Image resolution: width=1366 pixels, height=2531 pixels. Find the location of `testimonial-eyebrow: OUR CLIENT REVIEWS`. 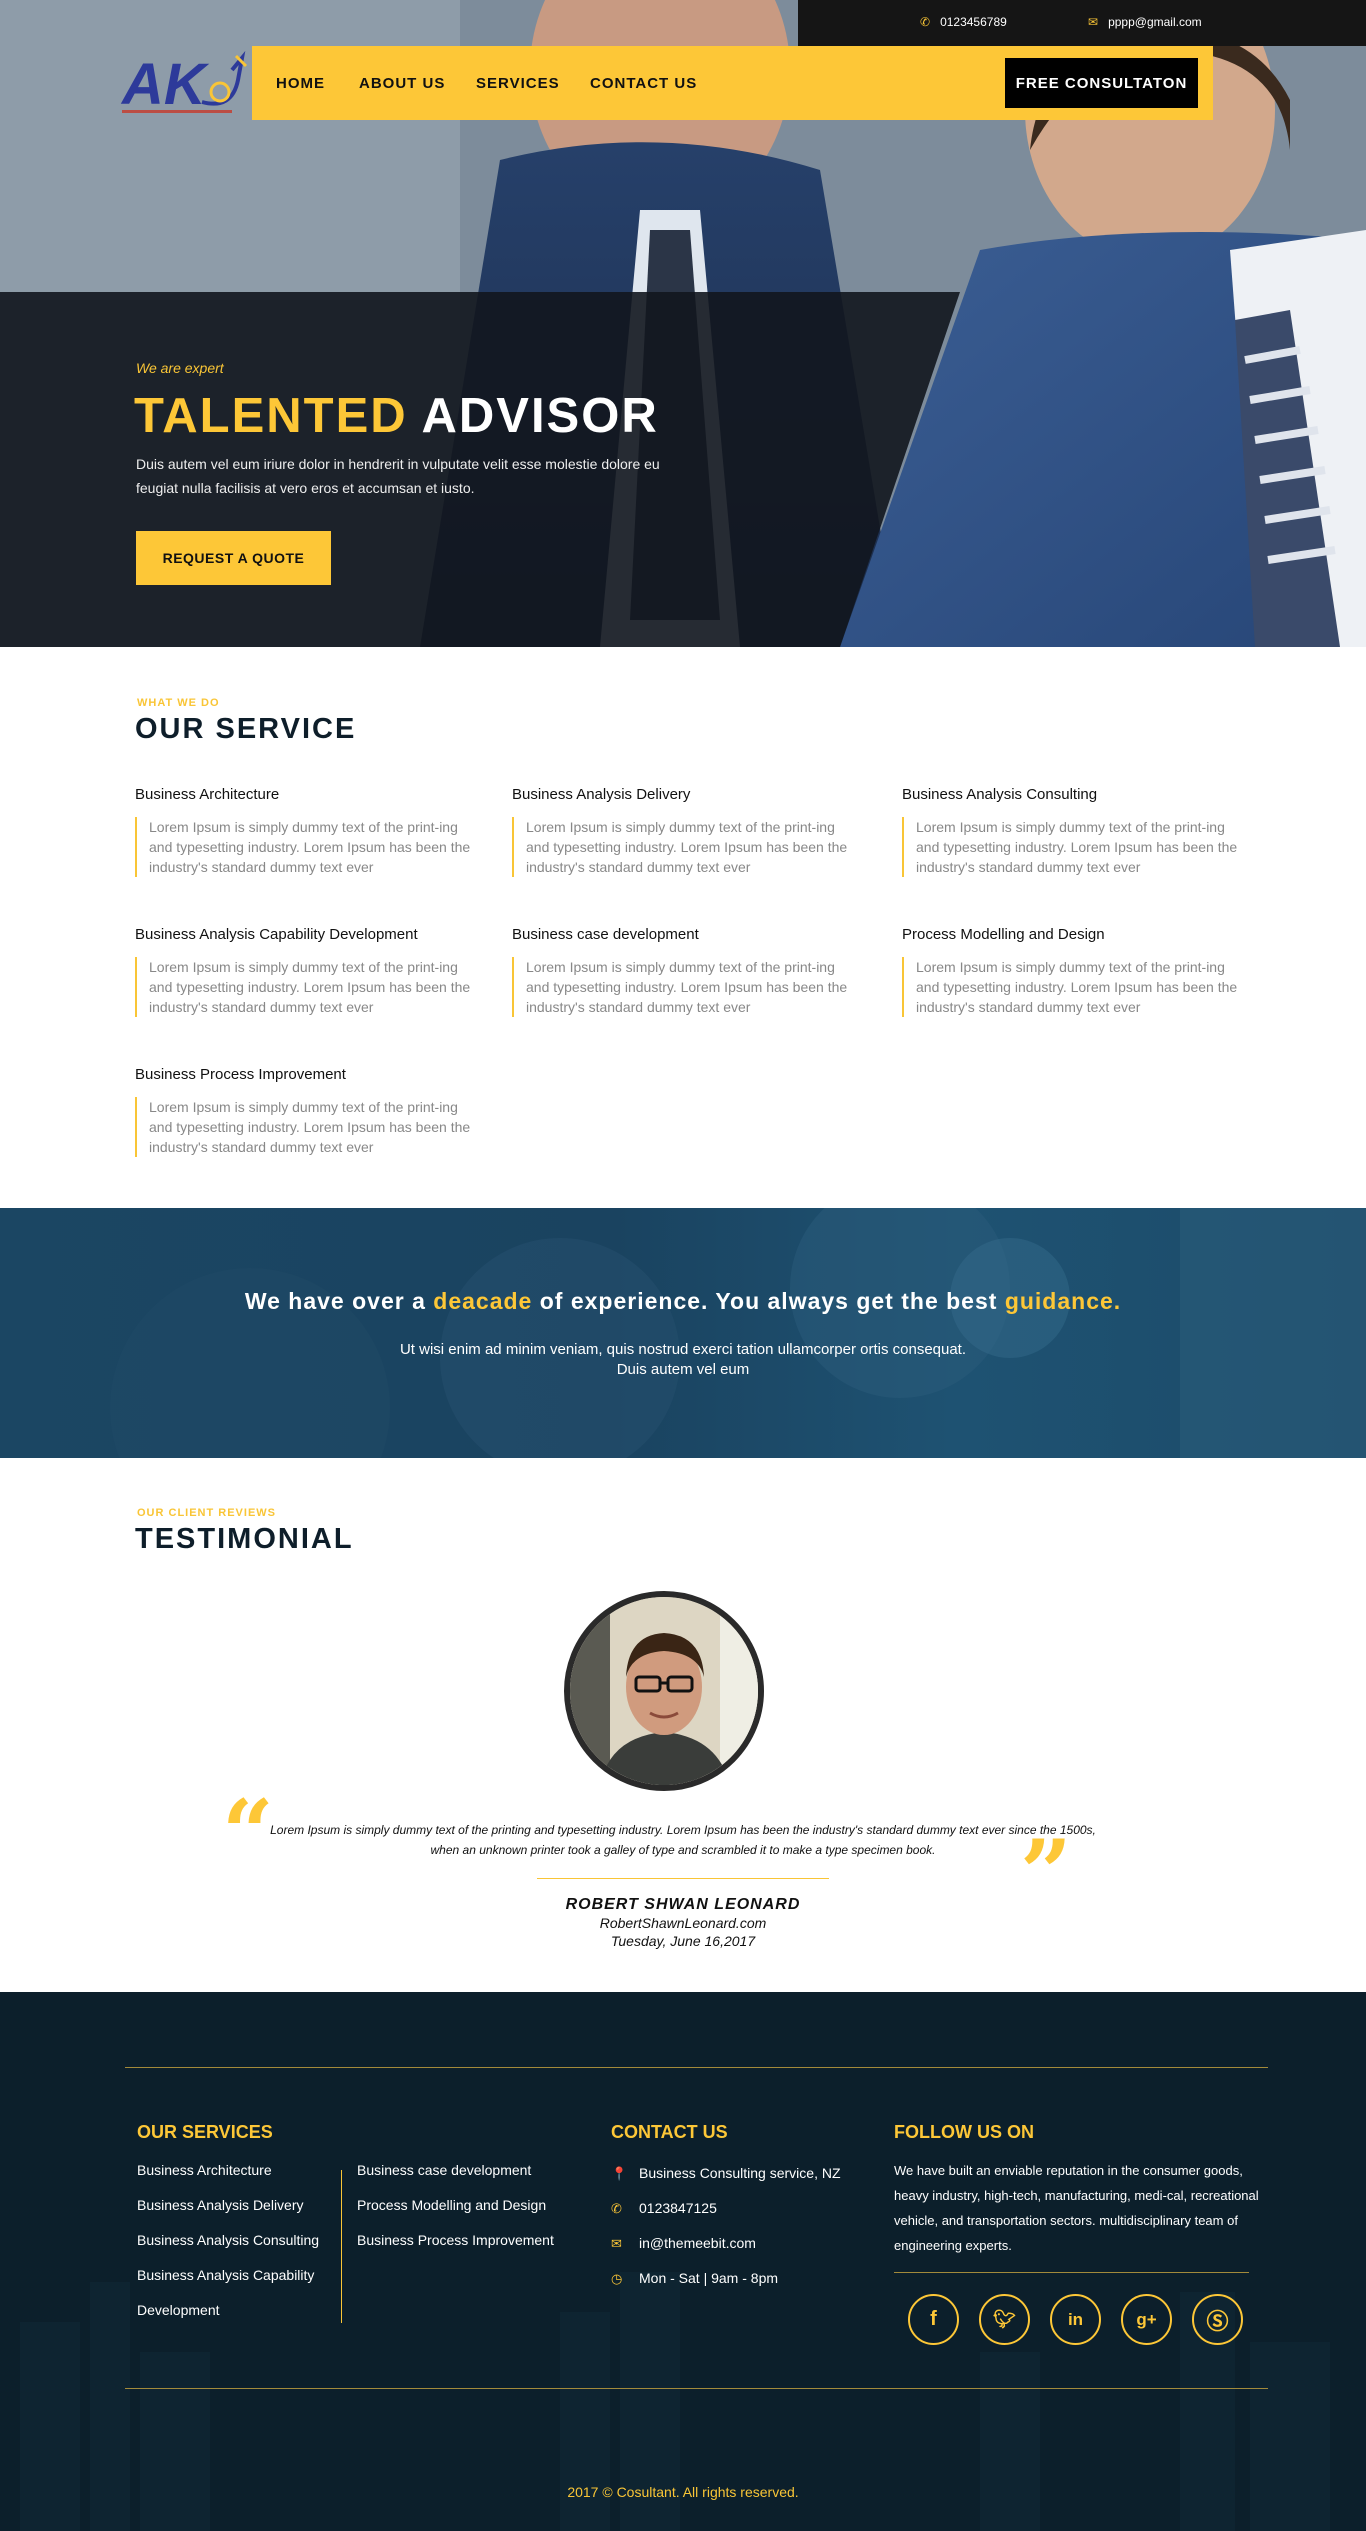

testimonial-eyebrow: OUR CLIENT REVIEWS is located at coordinates (207, 1513).